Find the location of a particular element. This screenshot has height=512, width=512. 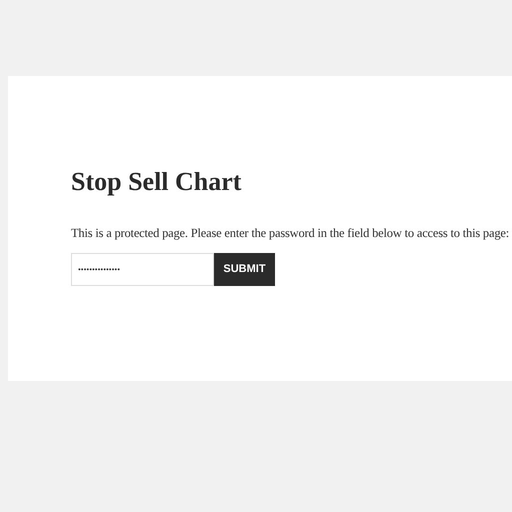

page-title: Stop Sell Chart is located at coordinates (156, 182).